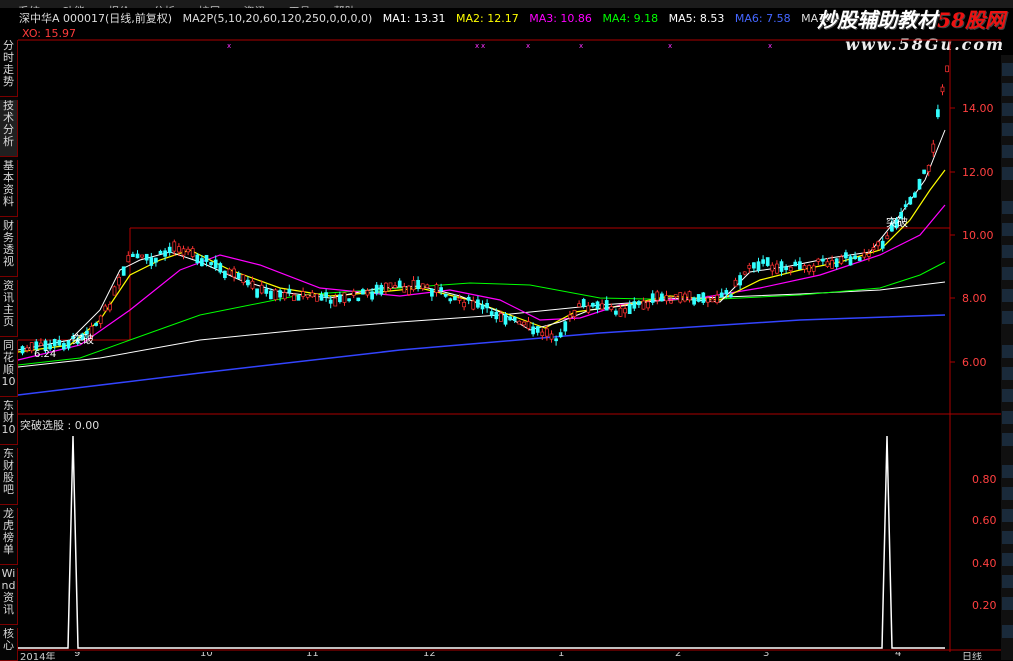 The image size is (1013, 661). Describe the element at coordinates (499, 46) in the screenshot. I see `signal-markers: x x x x x x x` at that location.